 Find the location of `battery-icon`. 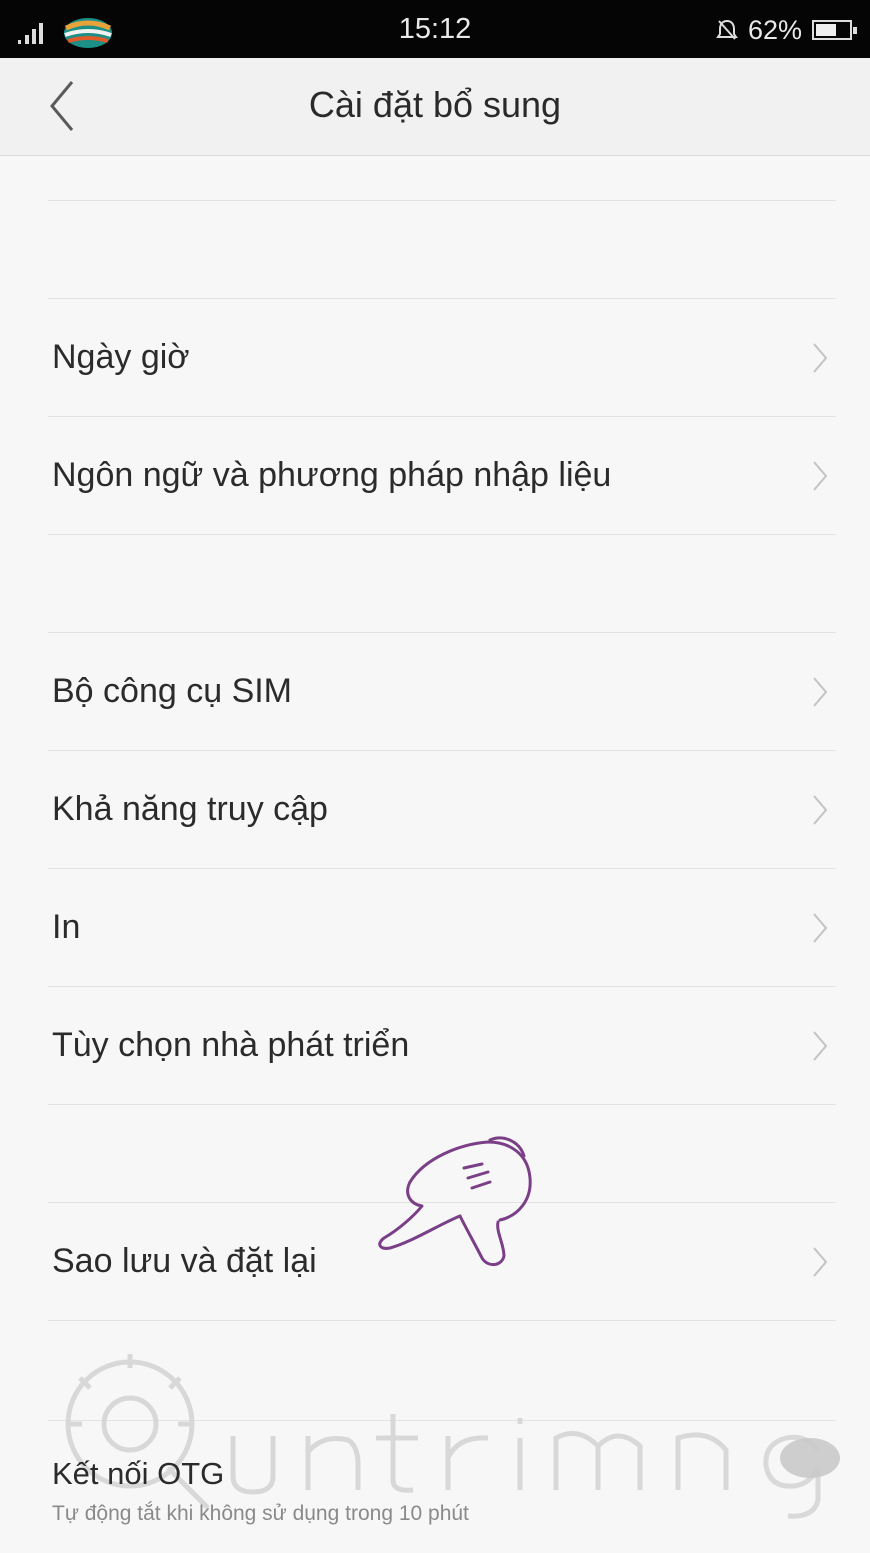

battery-icon is located at coordinates (834, 30).